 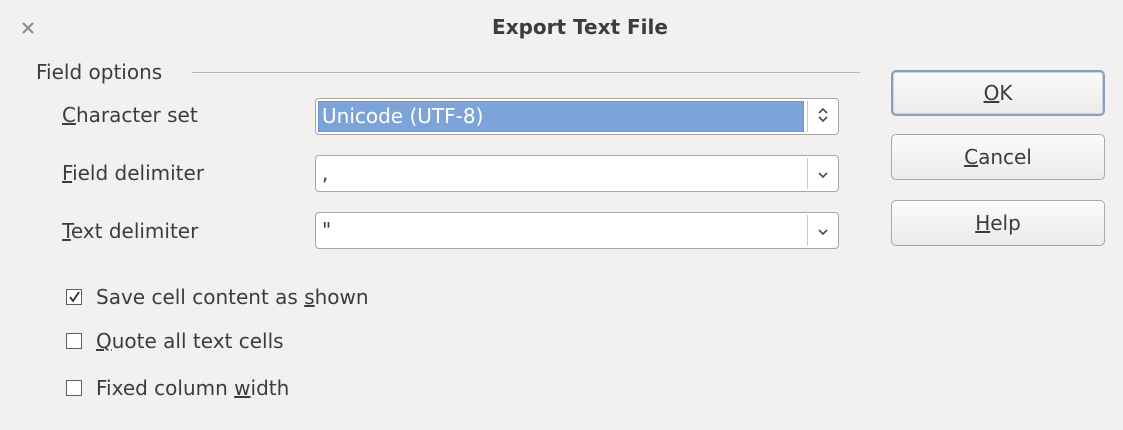 What do you see at coordinates (309, 297) in the screenshot?
I see `save-as-shown-mnemonic: s` at bounding box center [309, 297].